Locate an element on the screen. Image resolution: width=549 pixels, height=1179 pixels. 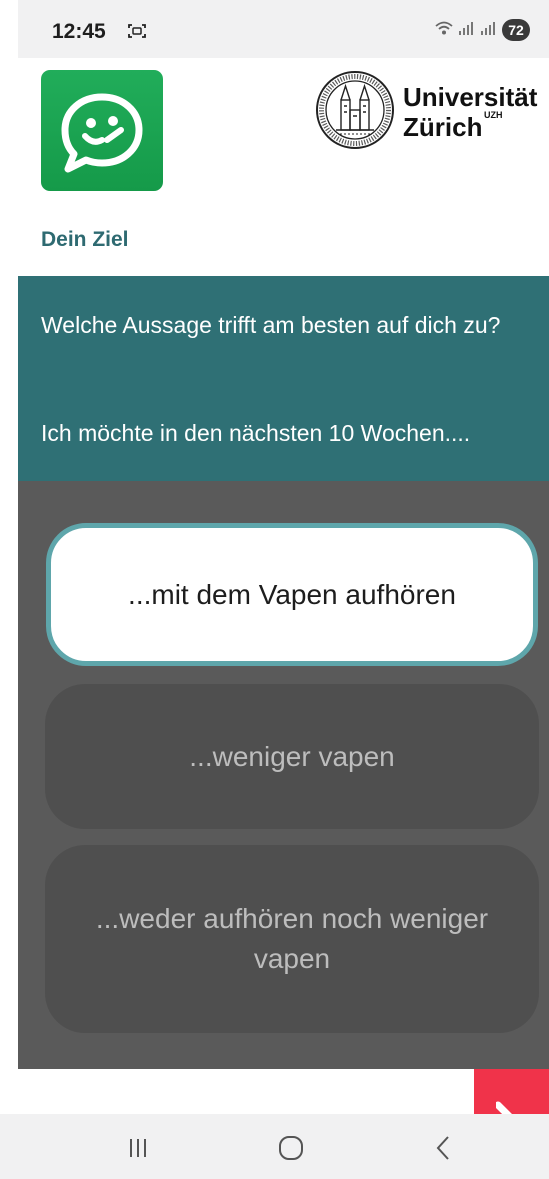
option-label: ...weniger vapen is located at coordinates (292, 756).